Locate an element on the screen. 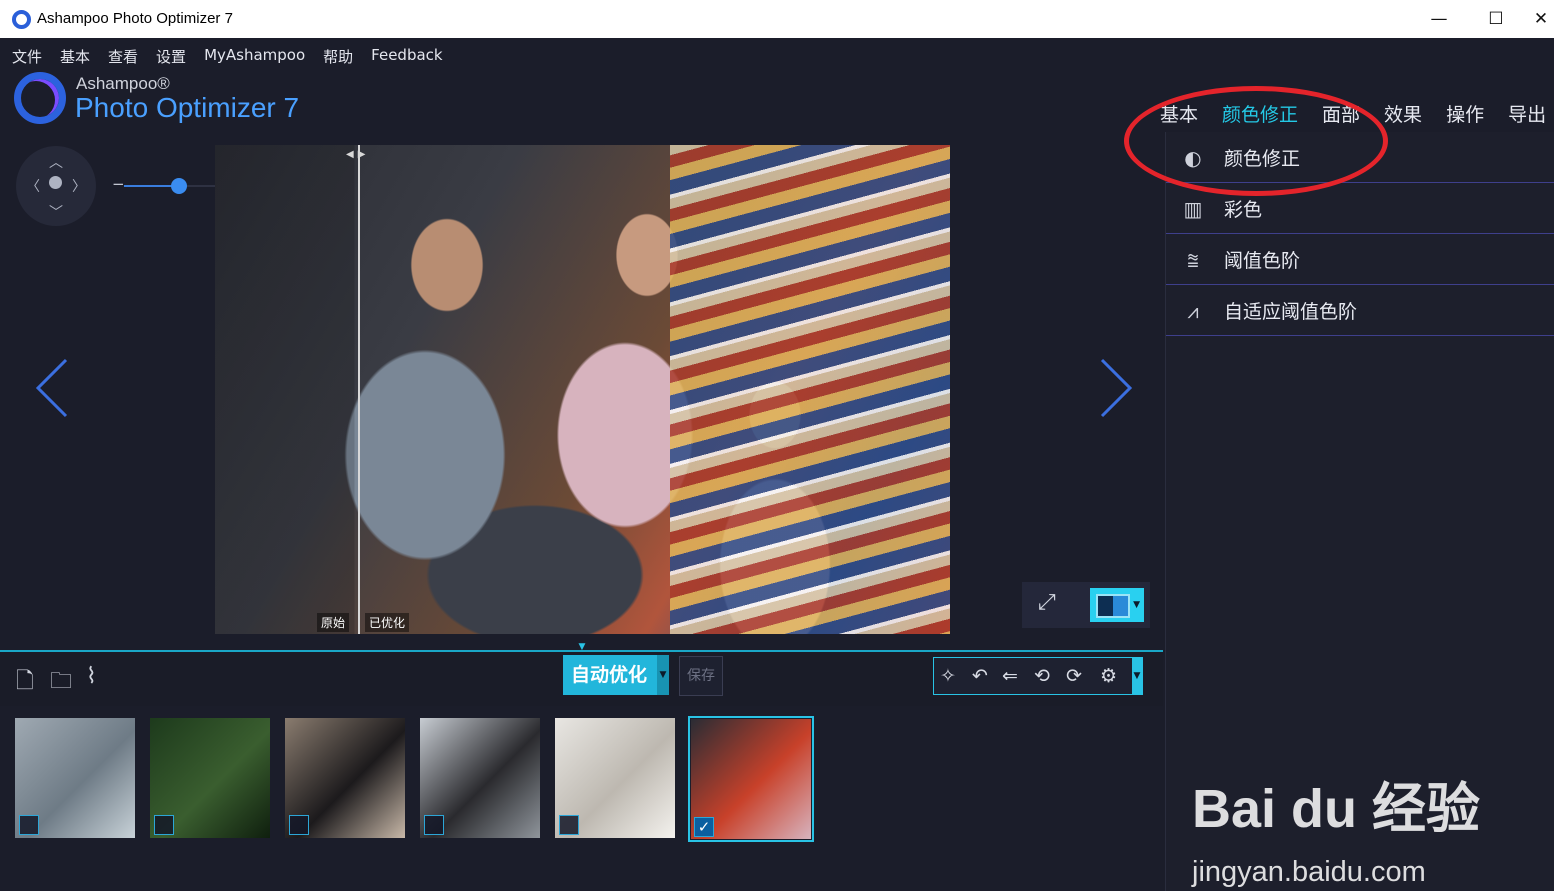 The image size is (1554, 891). bottom-toolbar: 🗋 🗀 ⌇ 自动优化 ▼ 保存 ✧ ↶ ⇐ ⟲ ⟳ ⚙ ▼ is located at coordinates (581, 679).